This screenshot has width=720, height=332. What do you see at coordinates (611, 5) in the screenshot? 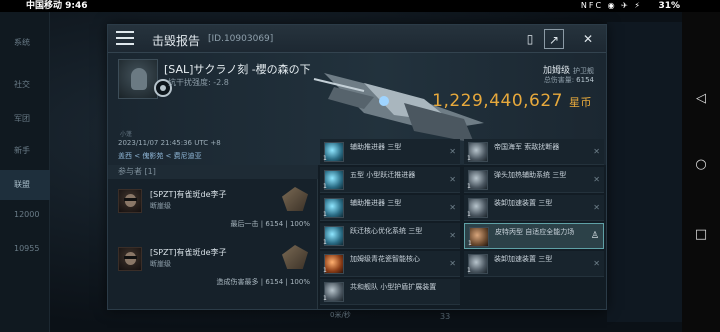
I see `status-icons: NFC ◉ ✈ ⚡` at bounding box center [611, 5].